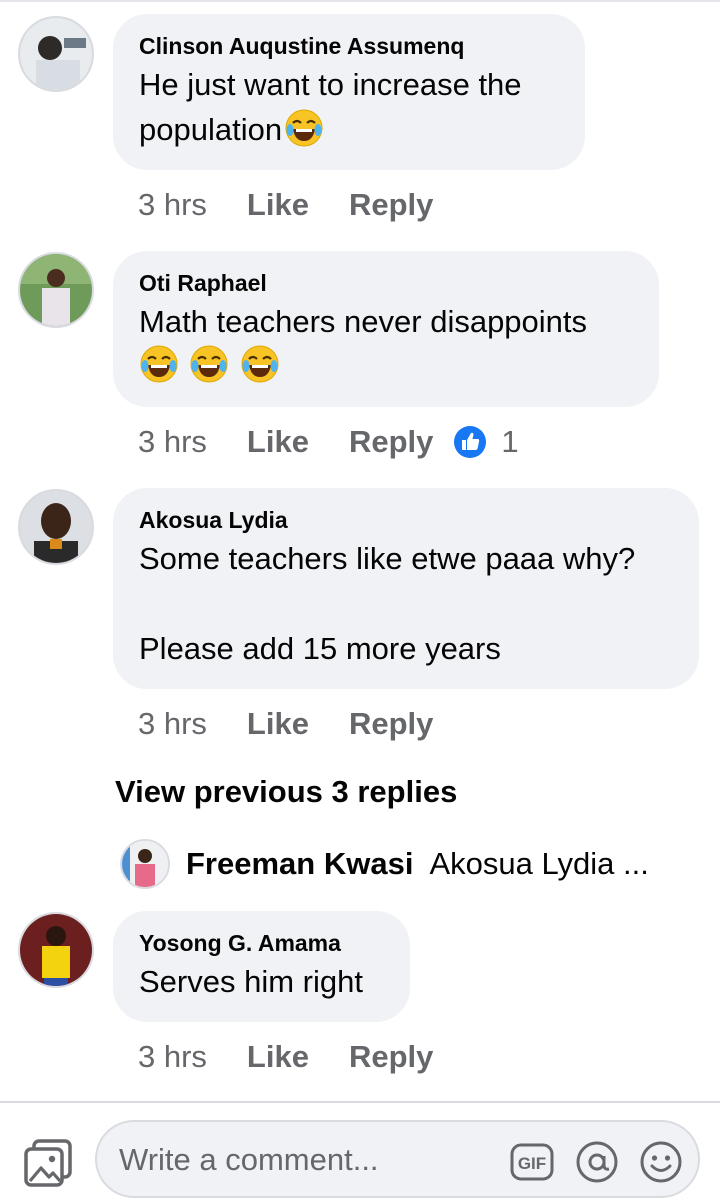 This screenshot has height=1204, width=720. What do you see at coordinates (286, 792) in the screenshot?
I see `view-previous-replies-link: View previous 3 replies` at bounding box center [286, 792].